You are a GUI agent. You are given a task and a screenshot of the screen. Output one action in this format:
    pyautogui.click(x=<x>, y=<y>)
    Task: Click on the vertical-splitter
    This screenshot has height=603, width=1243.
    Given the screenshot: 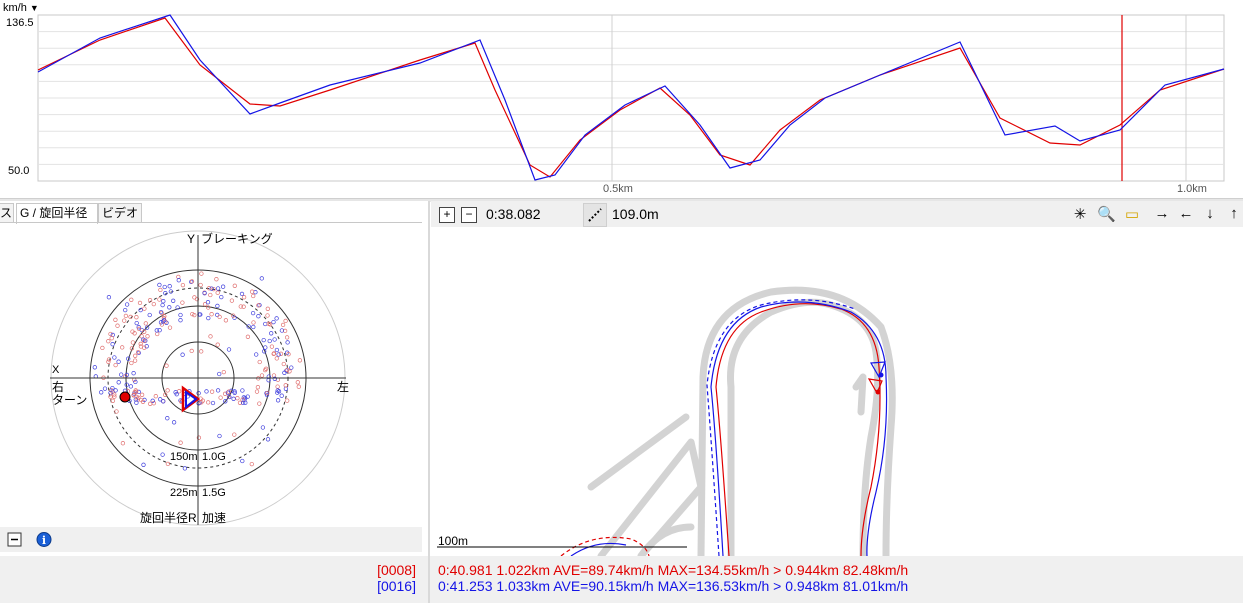 What is the action you would take?
    pyautogui.click(x=429, y=402)
    